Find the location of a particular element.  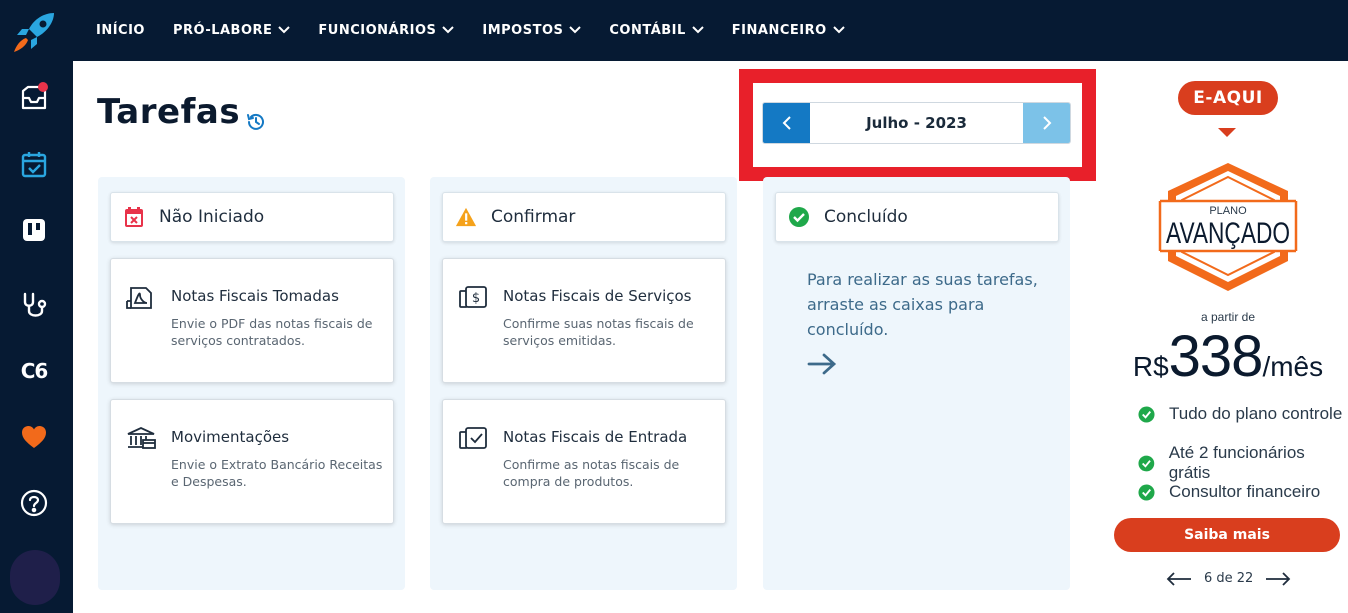

history-icon is located at coordinates (256, 124).